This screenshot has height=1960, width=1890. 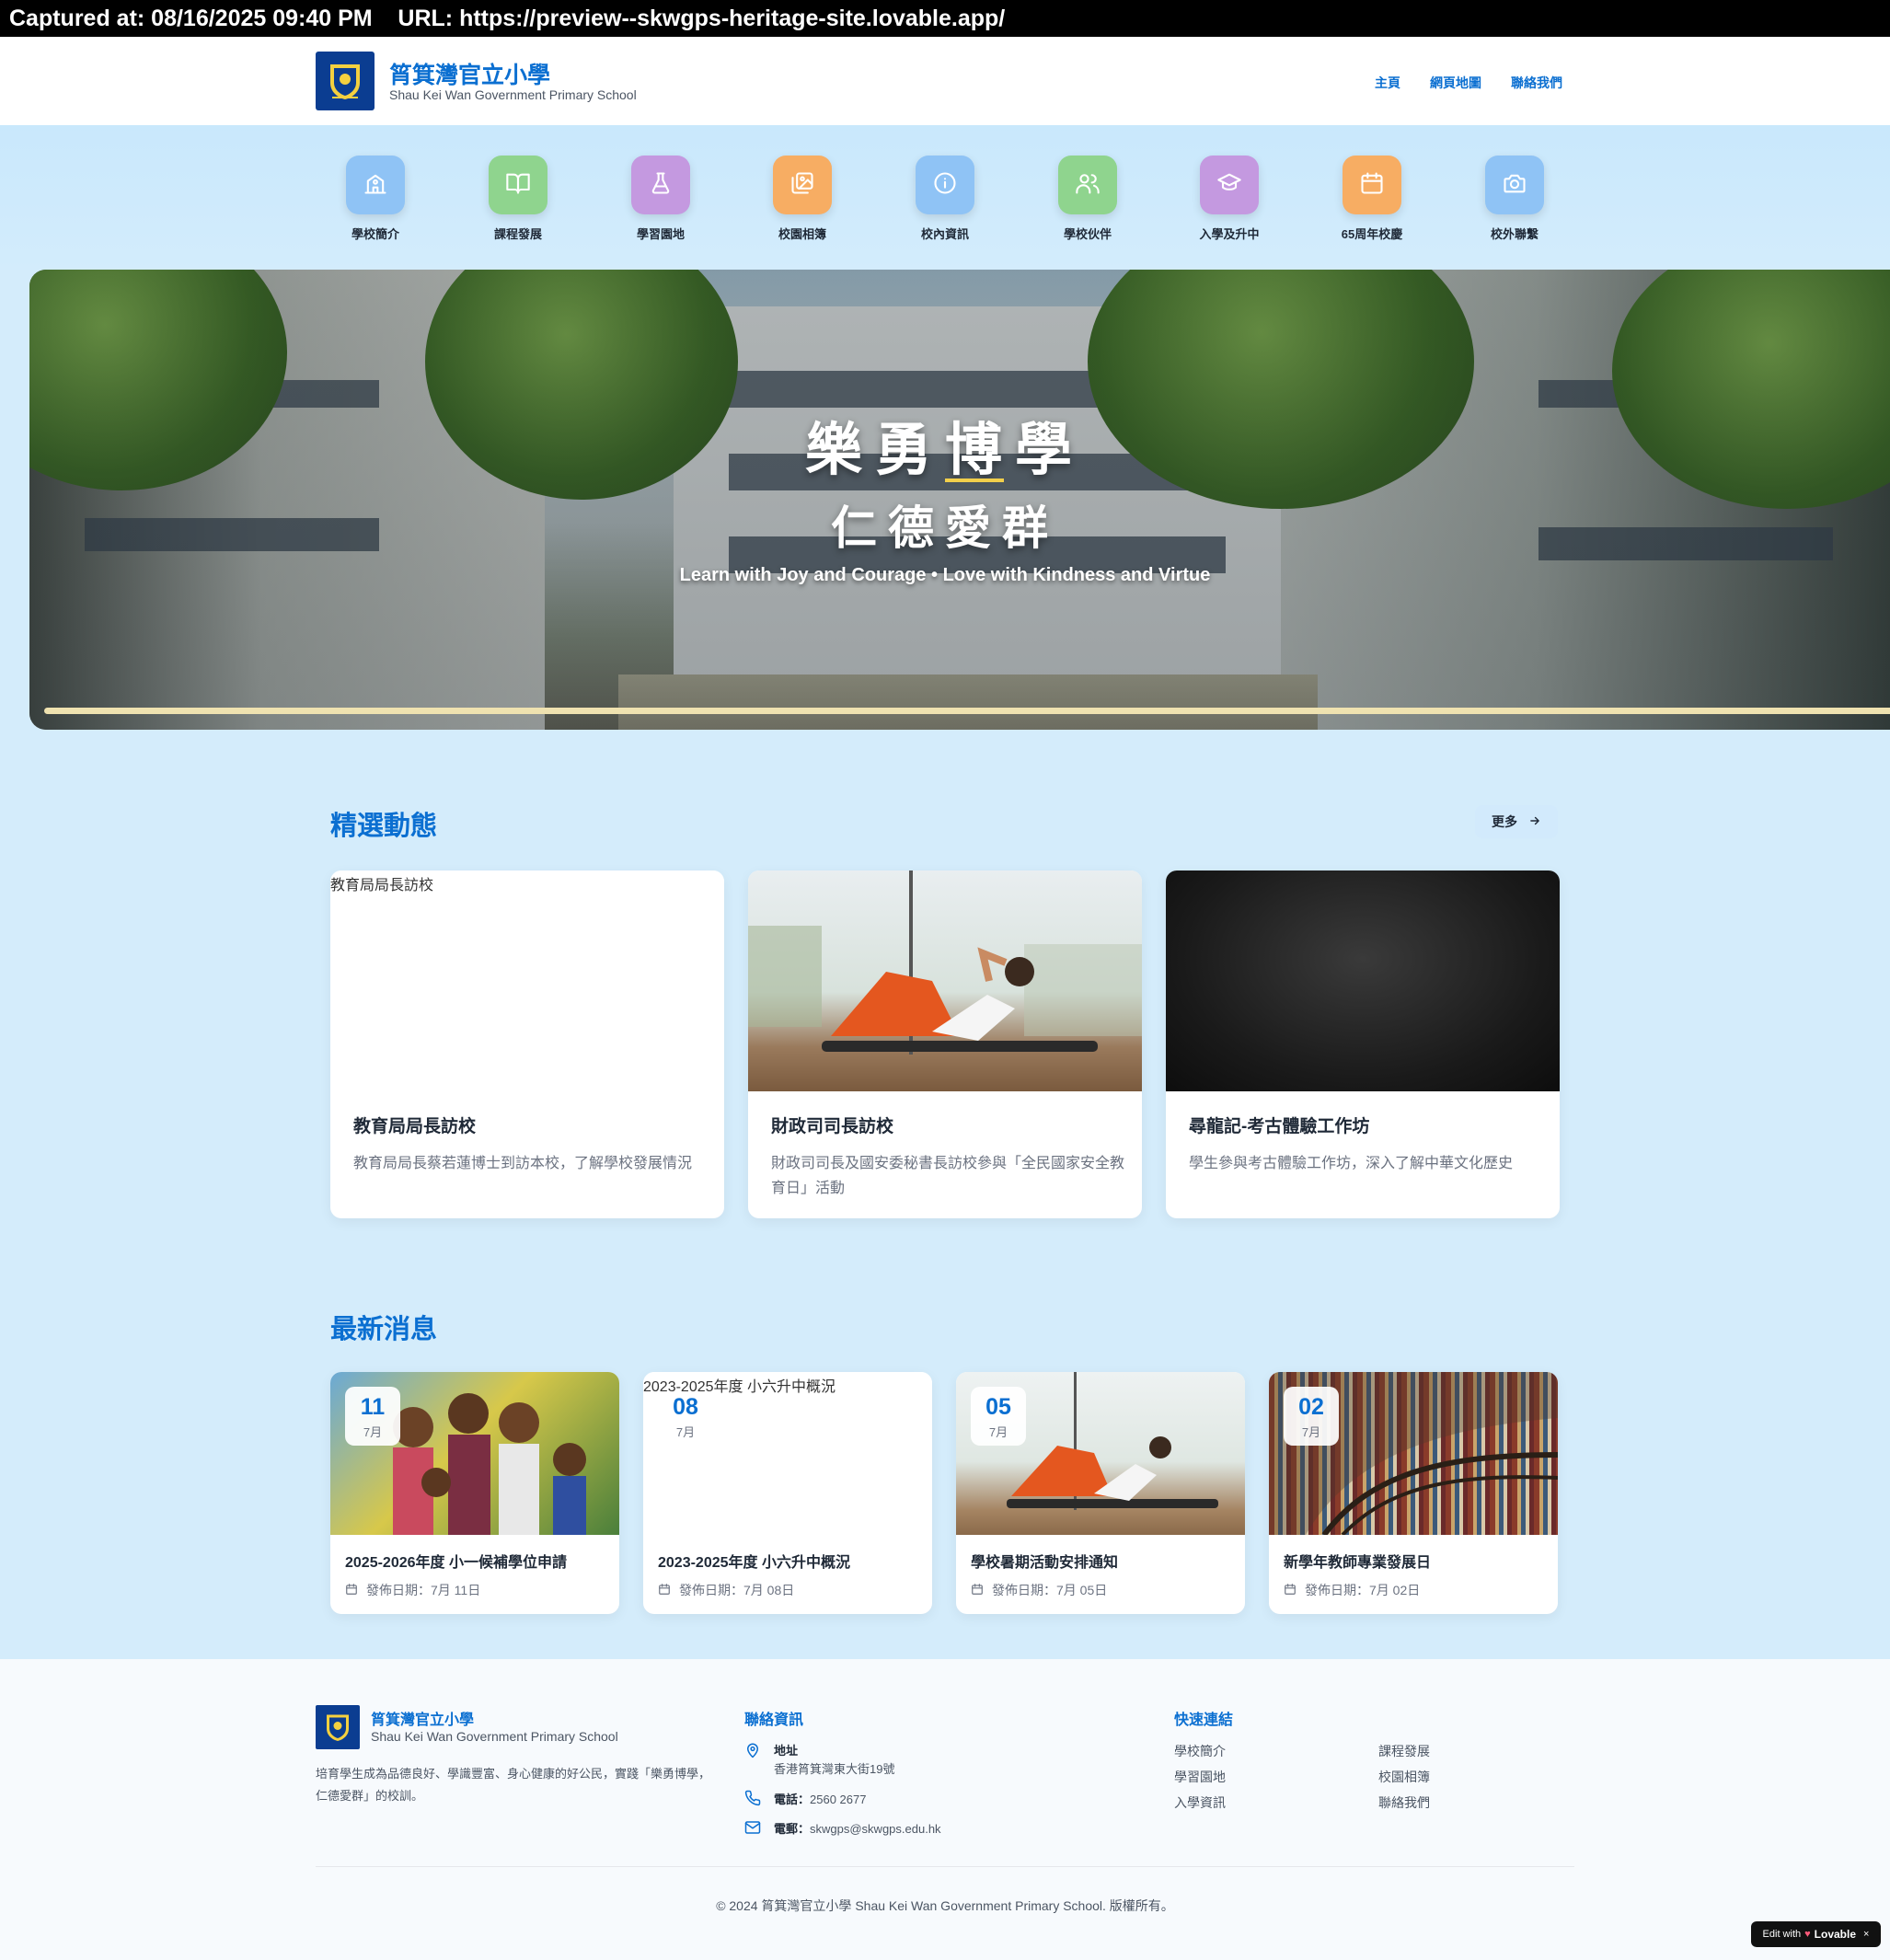 What do you see at coordinates (752, 1829) in the screenshot?
I see `mail-icon` at bounding box center [752, 1829].